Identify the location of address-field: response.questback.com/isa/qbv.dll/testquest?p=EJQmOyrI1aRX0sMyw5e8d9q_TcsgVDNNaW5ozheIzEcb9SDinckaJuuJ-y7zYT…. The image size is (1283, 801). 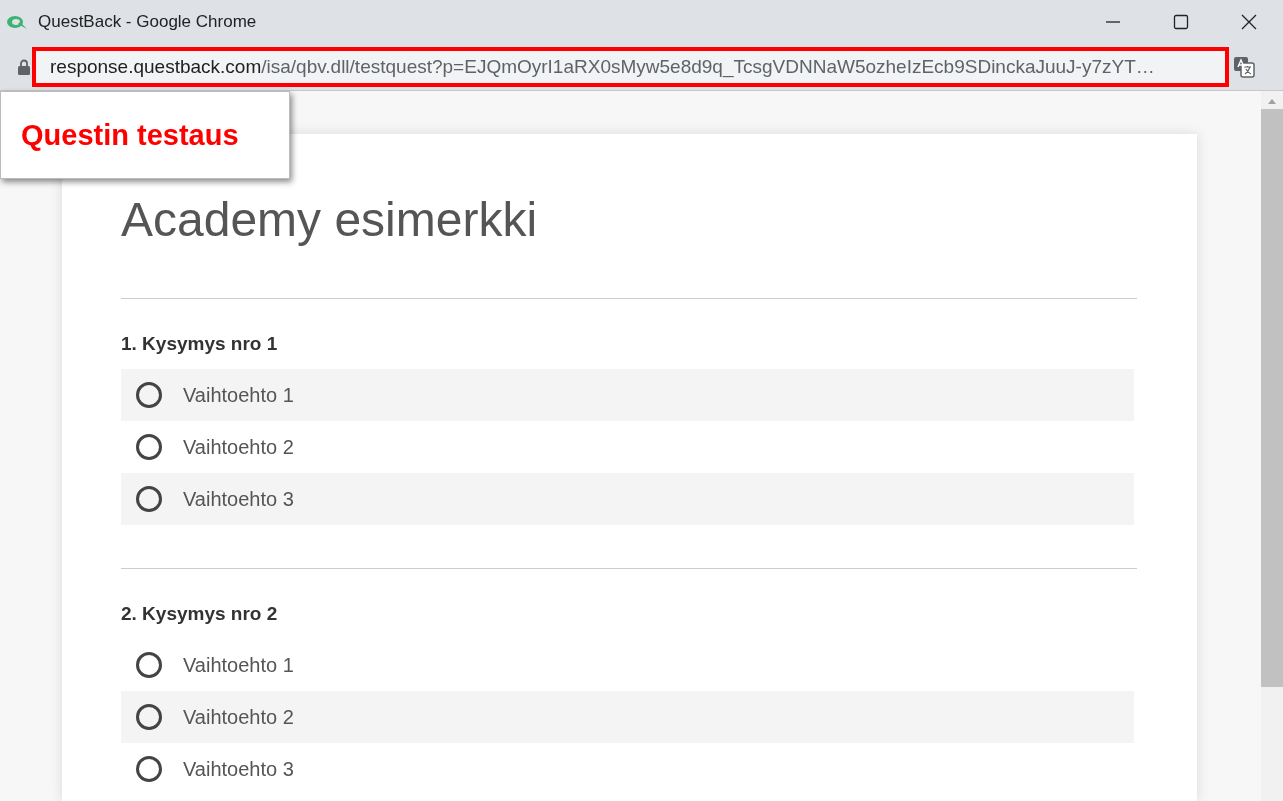
(630, 67).